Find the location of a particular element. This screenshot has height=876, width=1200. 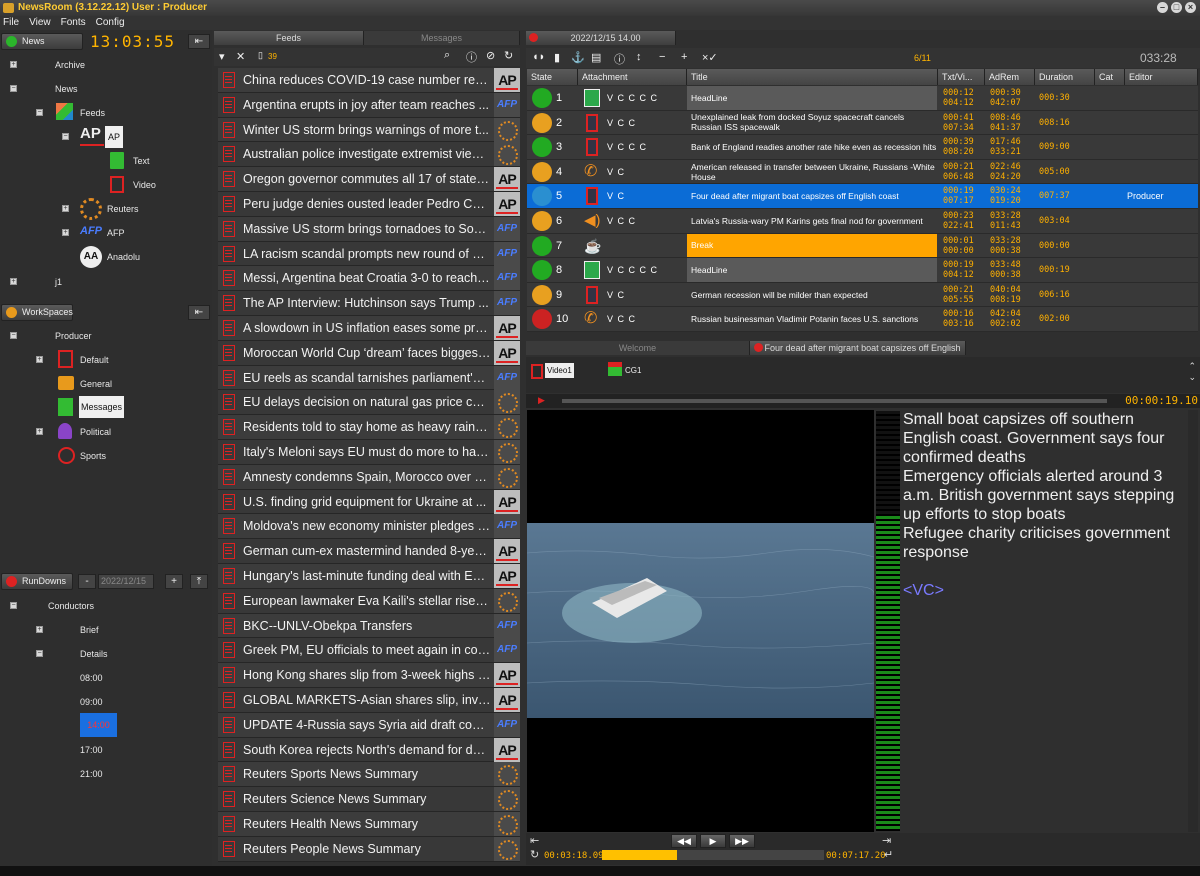

tree-brief: Brief is located at coordinates (89, 630).